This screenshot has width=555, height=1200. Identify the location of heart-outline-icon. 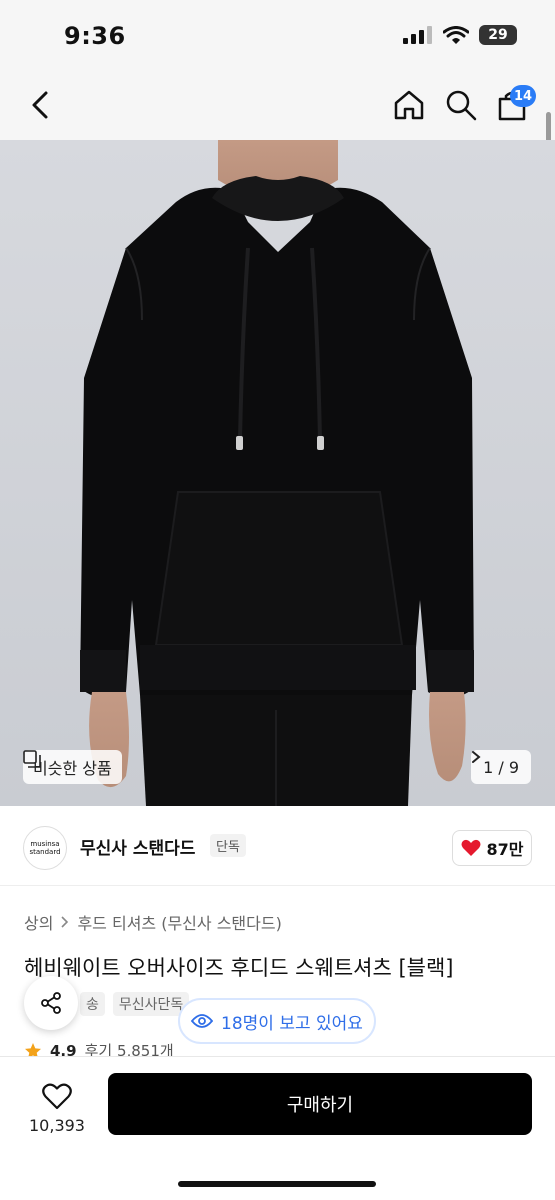
(57, 1096).